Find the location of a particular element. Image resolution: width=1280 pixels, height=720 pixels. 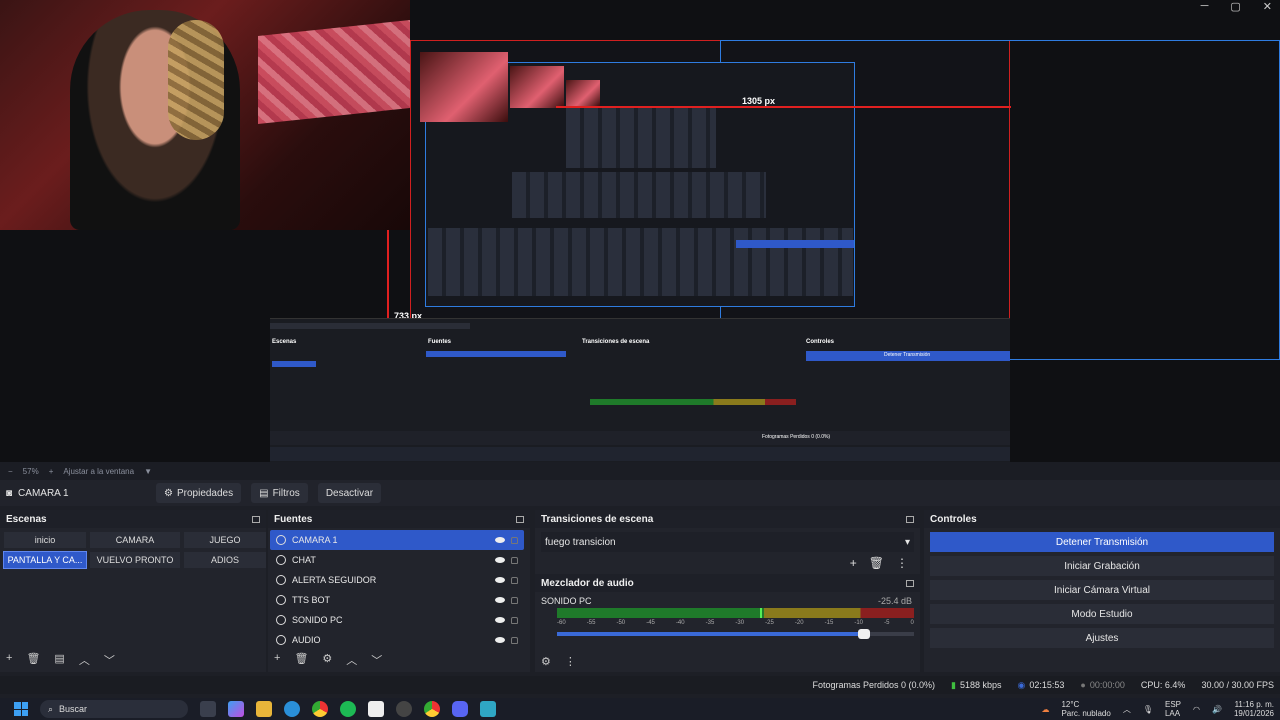

source-row: ALERTA SEGUIDOR is located at coordinates (397, 580).